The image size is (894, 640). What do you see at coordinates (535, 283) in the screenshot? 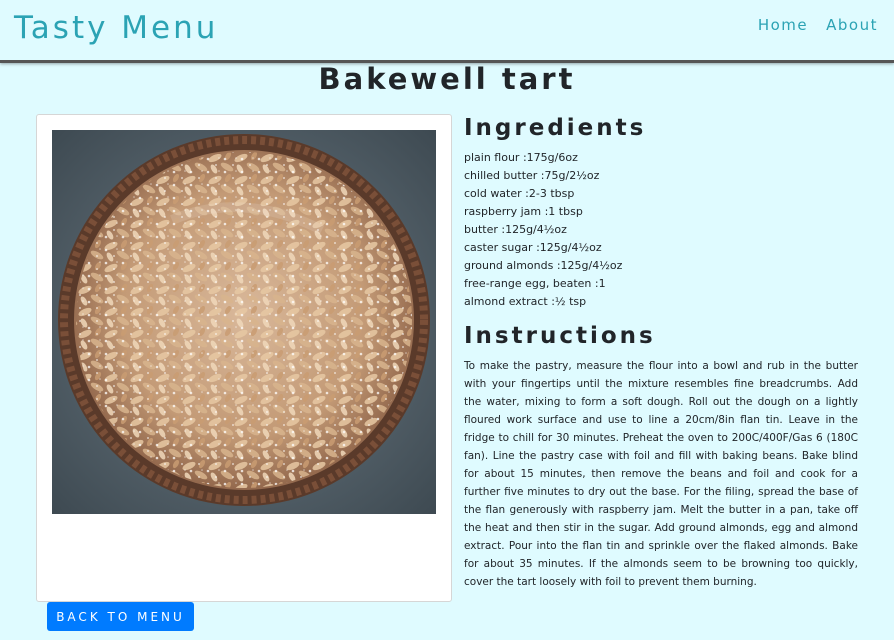
I see `ingredient-item: free-range egg, beaten :1` at bounding box center [535, 283].